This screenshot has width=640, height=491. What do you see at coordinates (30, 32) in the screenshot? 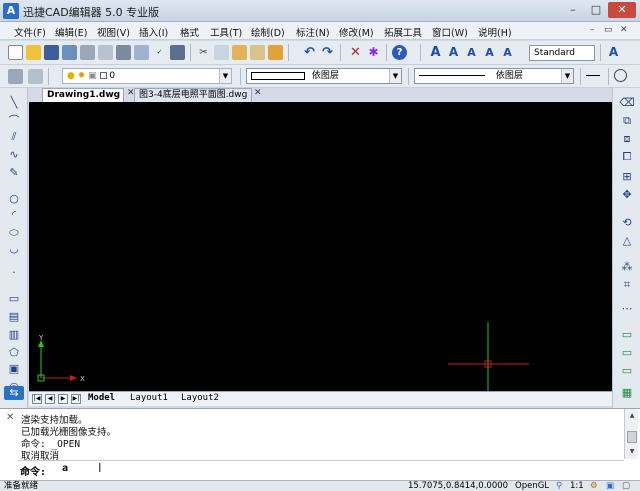
I see `menu-file: 文件(F)` at bounding box center [30, 32].